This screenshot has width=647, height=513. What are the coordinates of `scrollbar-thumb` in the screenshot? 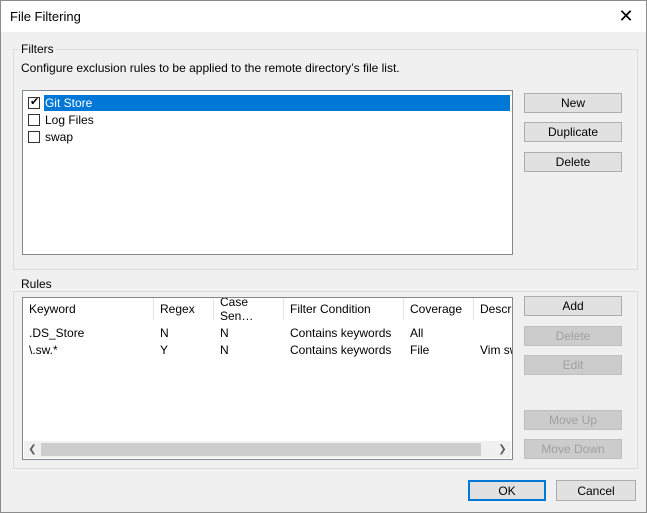 It's located at (261, 449).